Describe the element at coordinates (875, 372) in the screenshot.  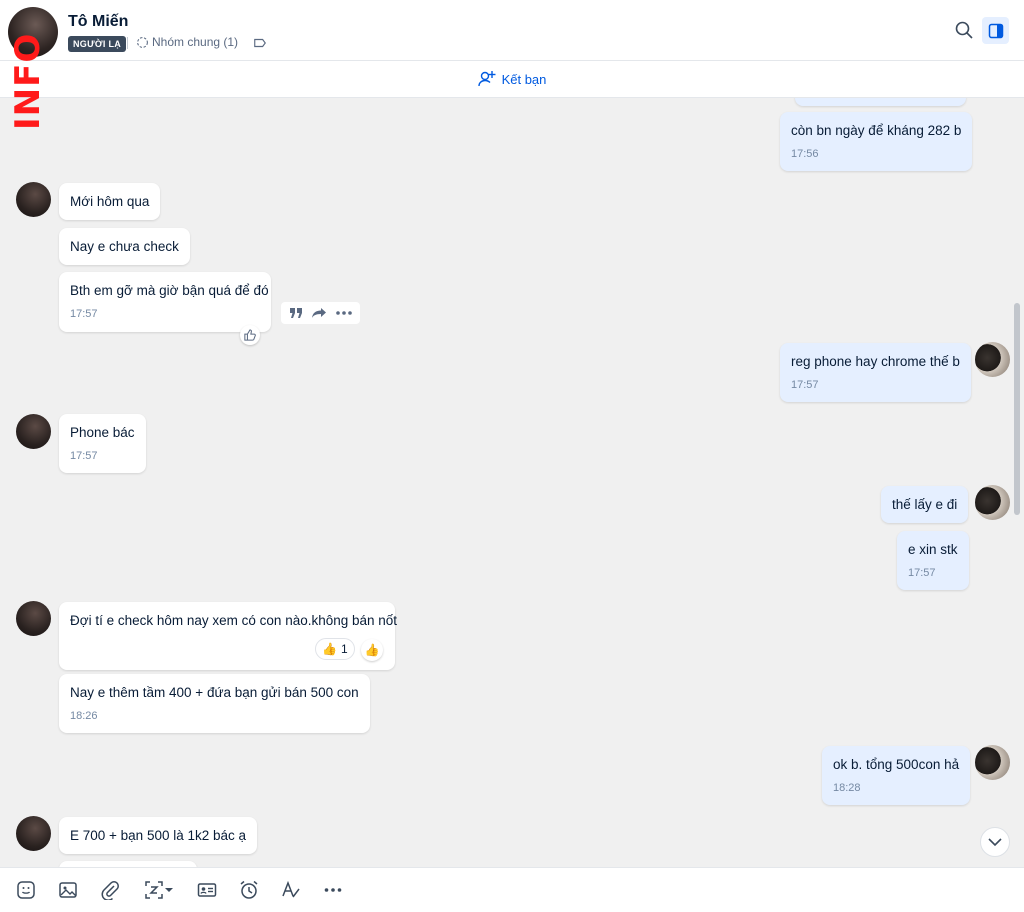
I see `message-bubble-outgoing: reg phone hay chrome thế b 17:57` at that location.